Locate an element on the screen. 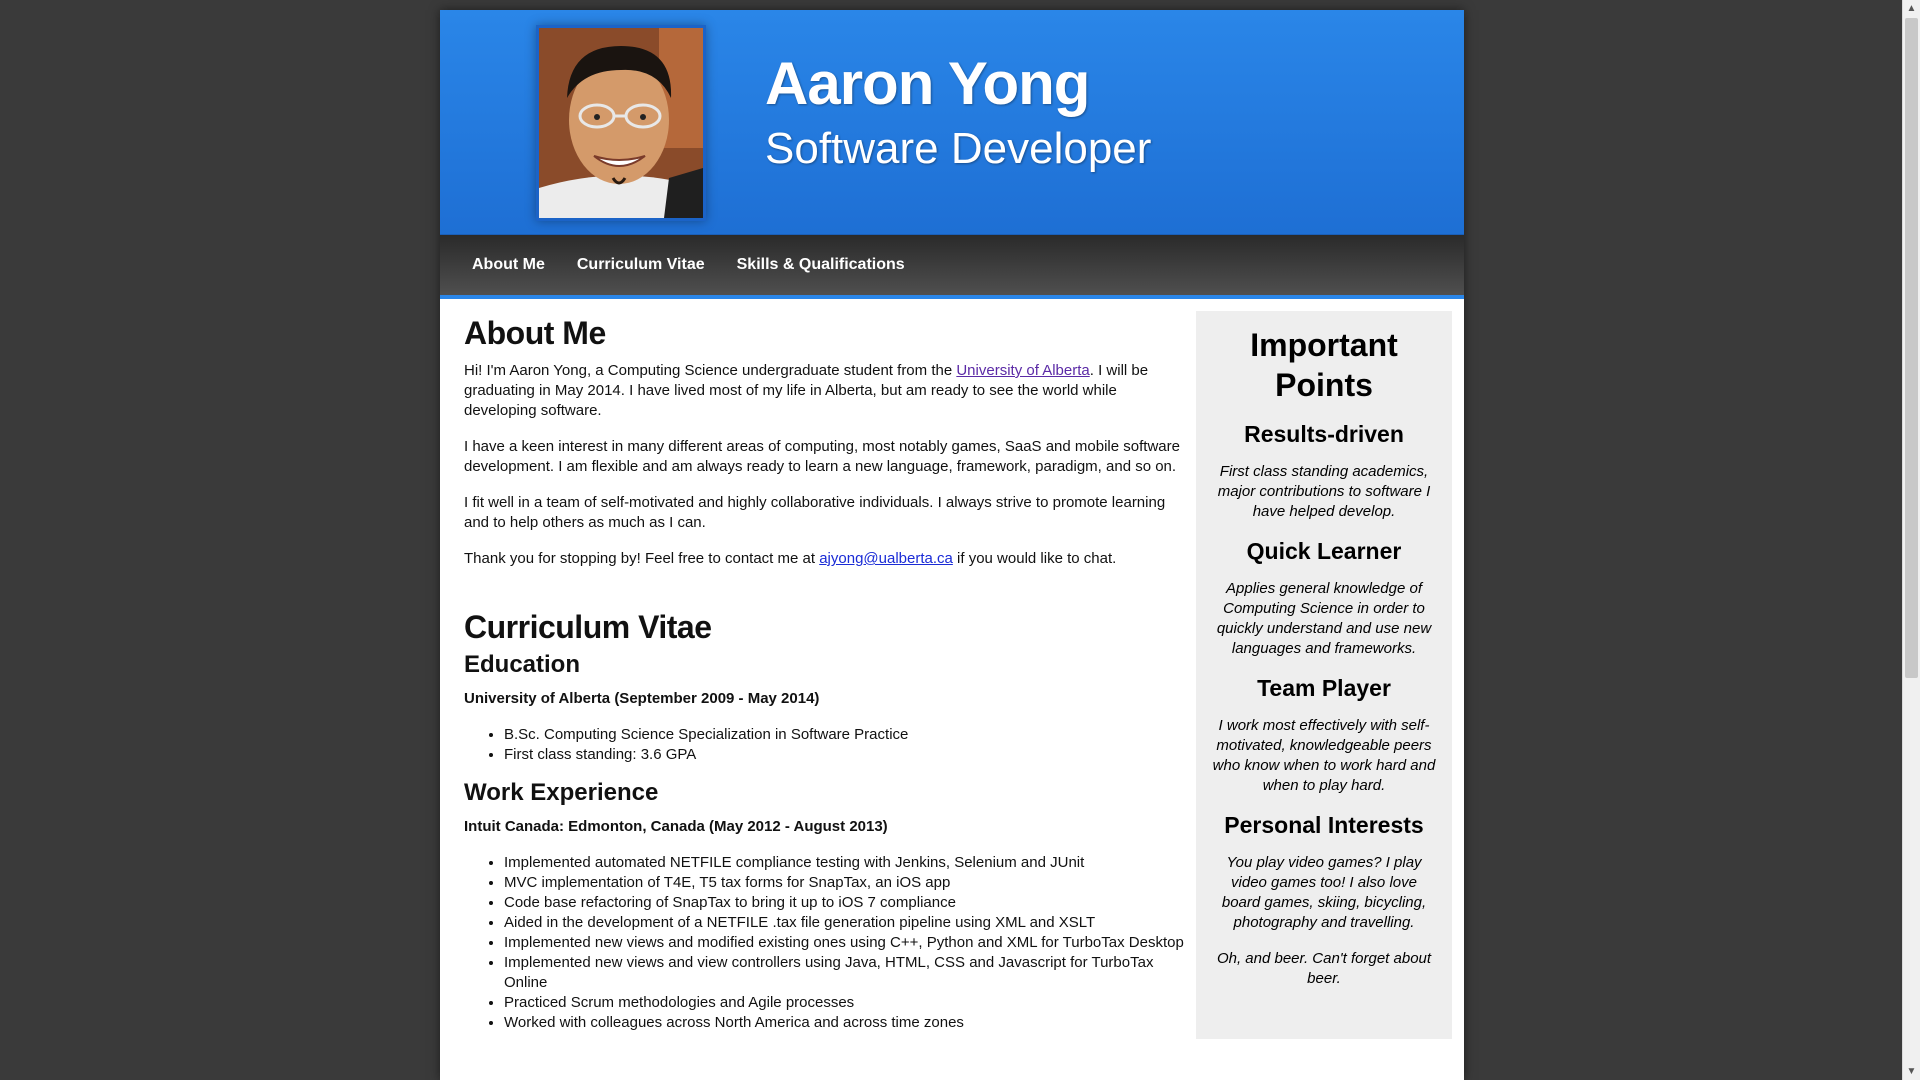 The image size is (1920, 1080). university-link: University of Alberta is located at coordinates (1022, 370).